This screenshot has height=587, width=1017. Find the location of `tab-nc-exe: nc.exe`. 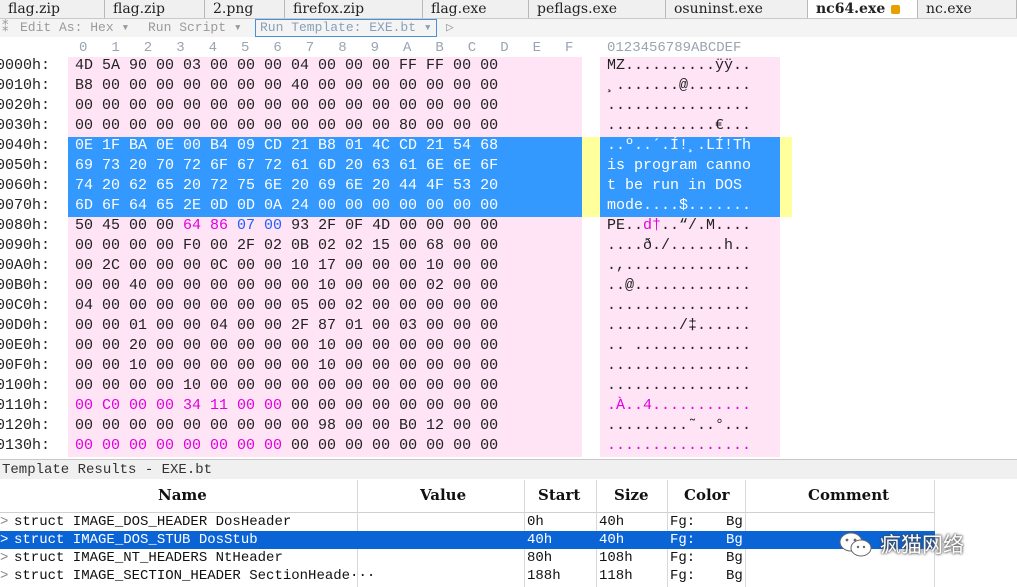

tab-nc-exe: nc.exe is located at coordinates (967, 9).